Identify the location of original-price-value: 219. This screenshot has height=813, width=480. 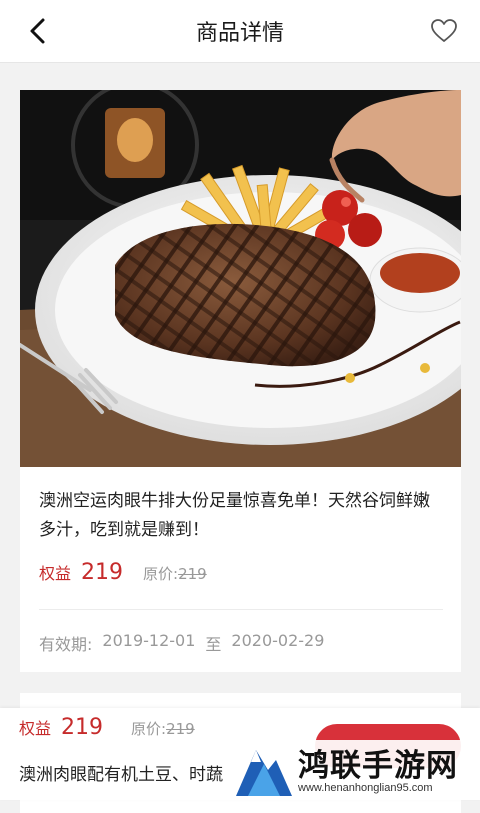
(192, 574).